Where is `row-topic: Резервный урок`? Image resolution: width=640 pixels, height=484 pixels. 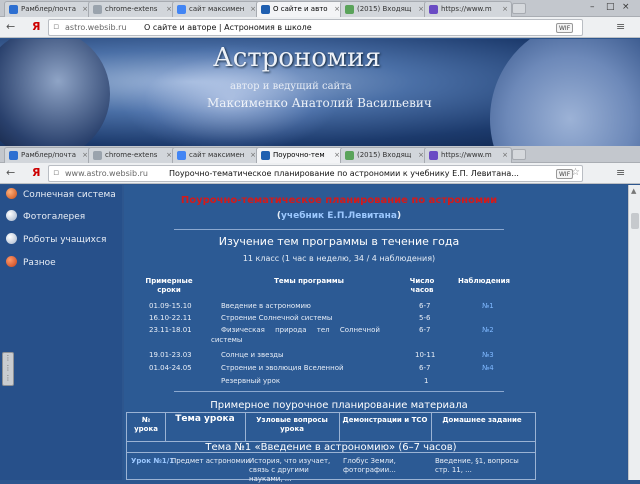
row-topic: Резервный урок is located at coordinates (251, 381).